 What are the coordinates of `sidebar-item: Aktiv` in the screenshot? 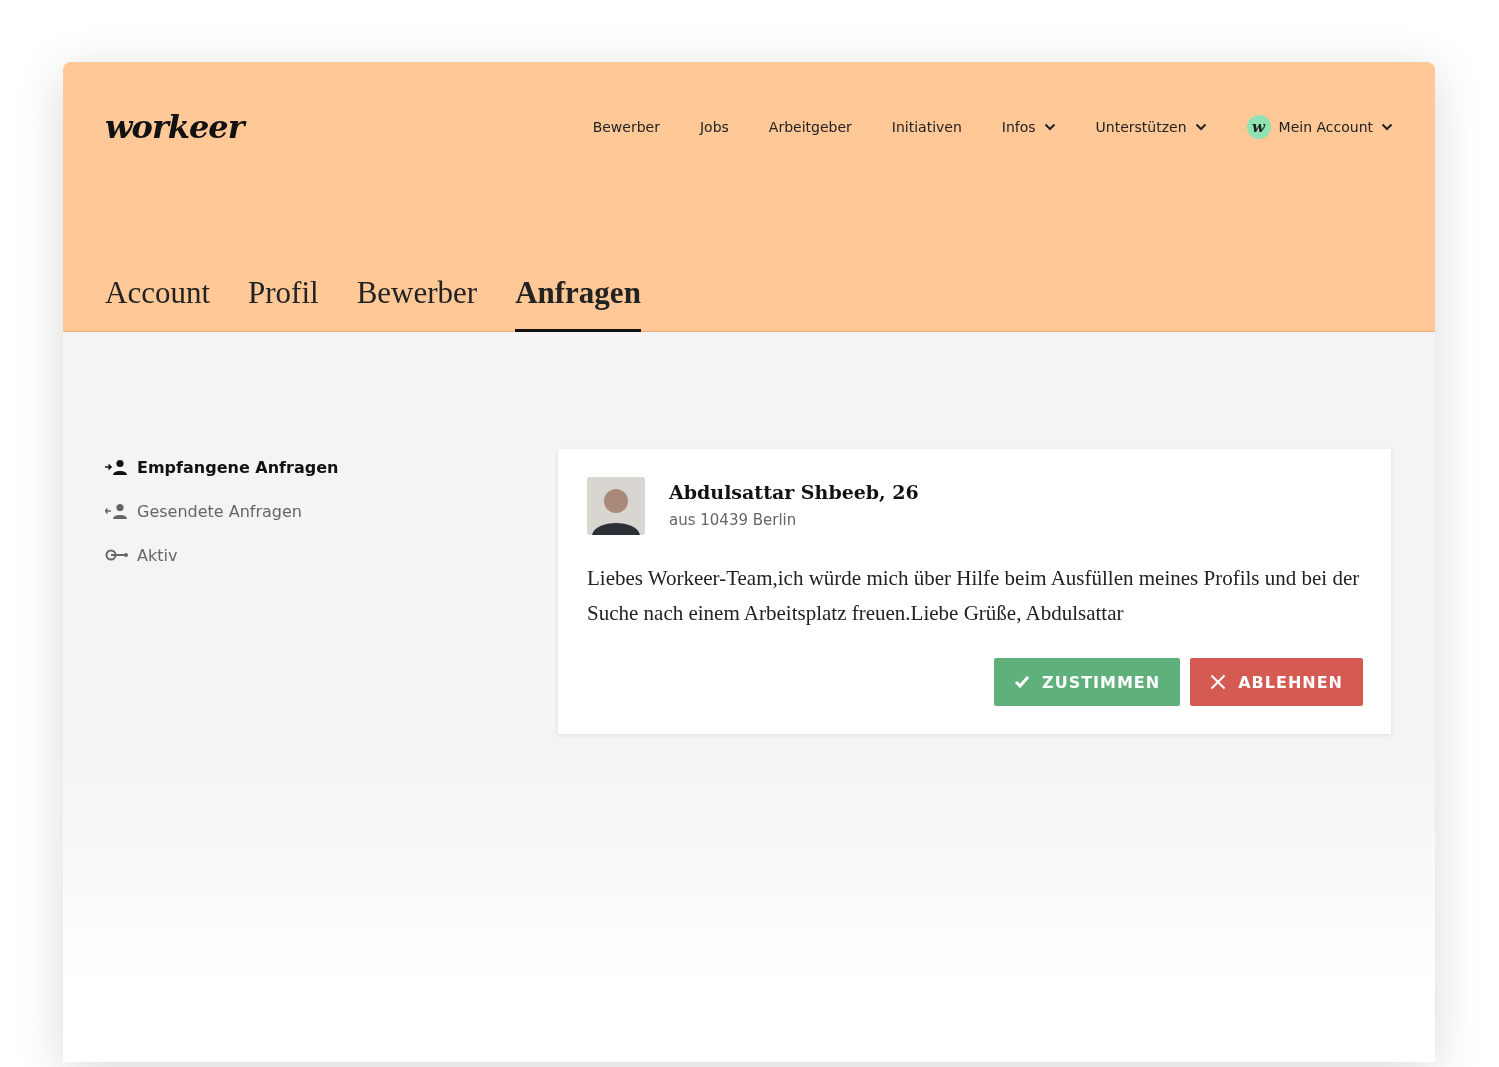 It's located at (331, 555).